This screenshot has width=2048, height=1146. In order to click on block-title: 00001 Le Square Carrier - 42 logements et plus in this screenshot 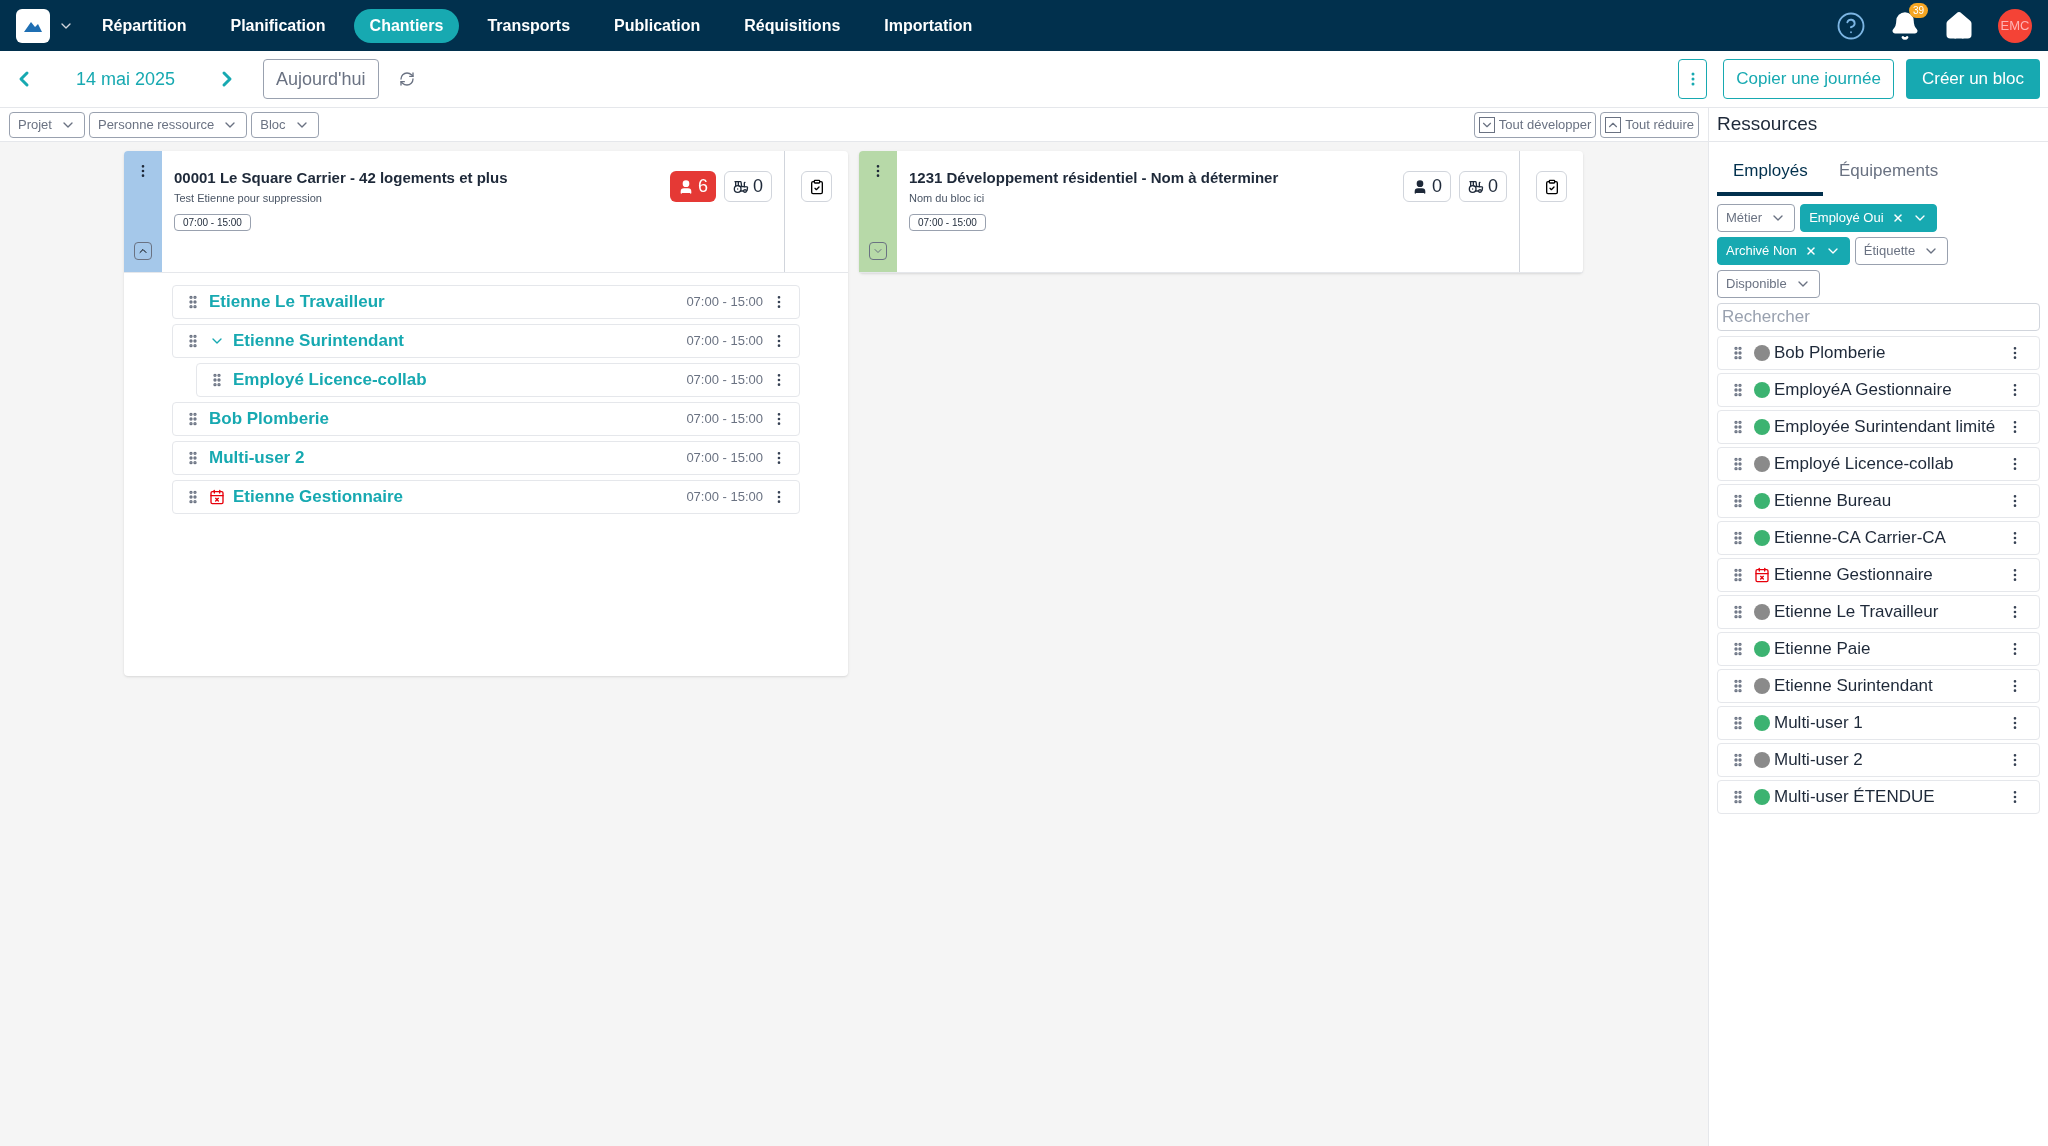, I will do `click(341, 178)`.